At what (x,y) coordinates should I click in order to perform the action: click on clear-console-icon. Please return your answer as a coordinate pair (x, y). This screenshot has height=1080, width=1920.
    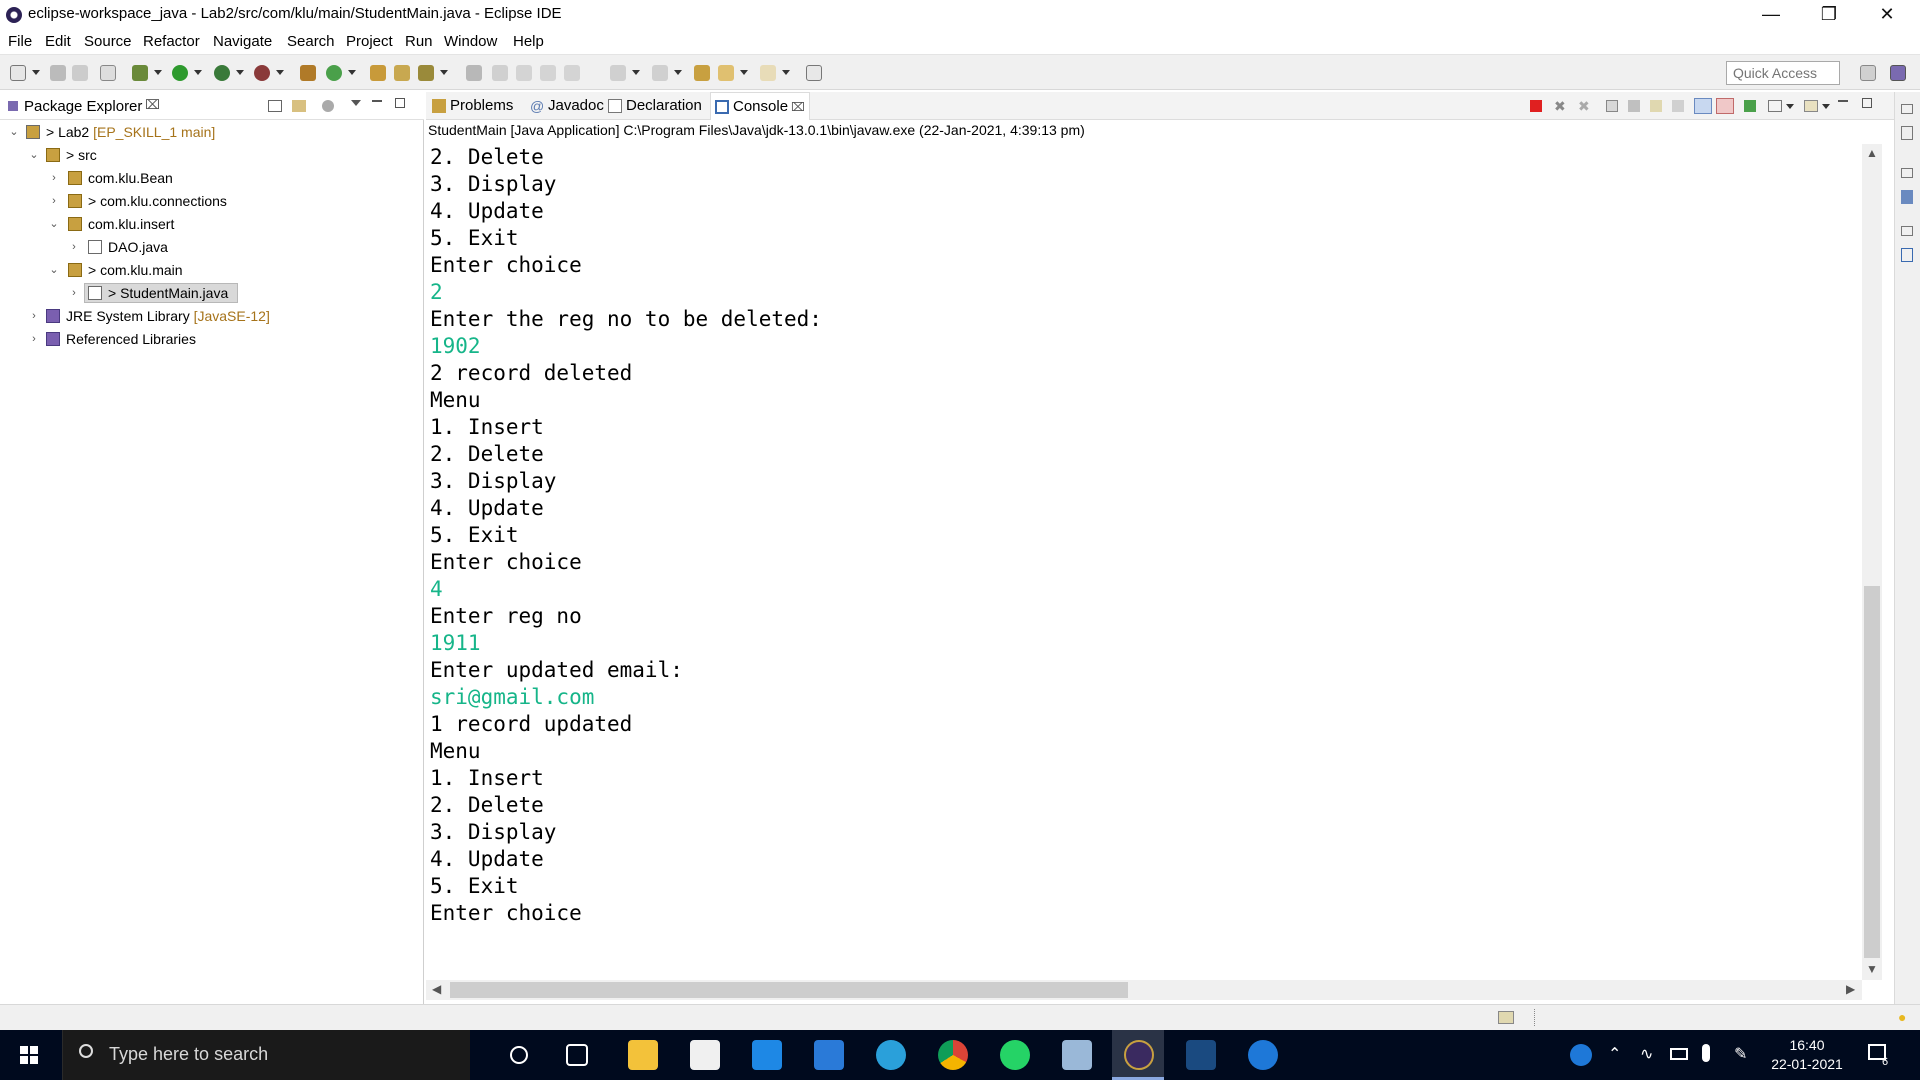
    Looking at the image, I should click on (1612, 106).